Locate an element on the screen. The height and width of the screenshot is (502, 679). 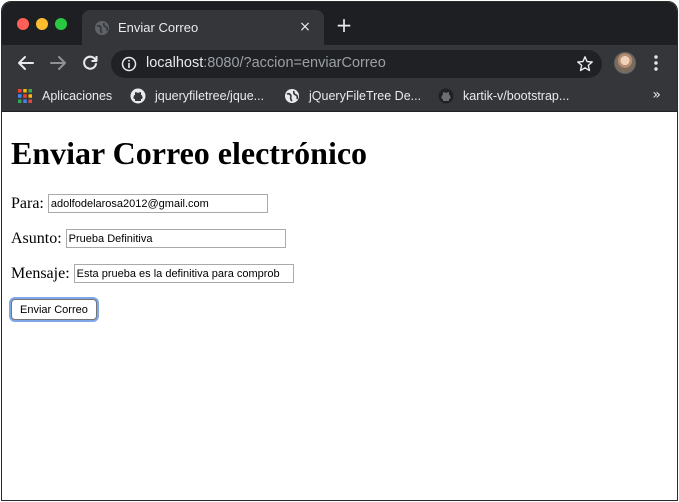
back-button is located at coordinates (26, 63).